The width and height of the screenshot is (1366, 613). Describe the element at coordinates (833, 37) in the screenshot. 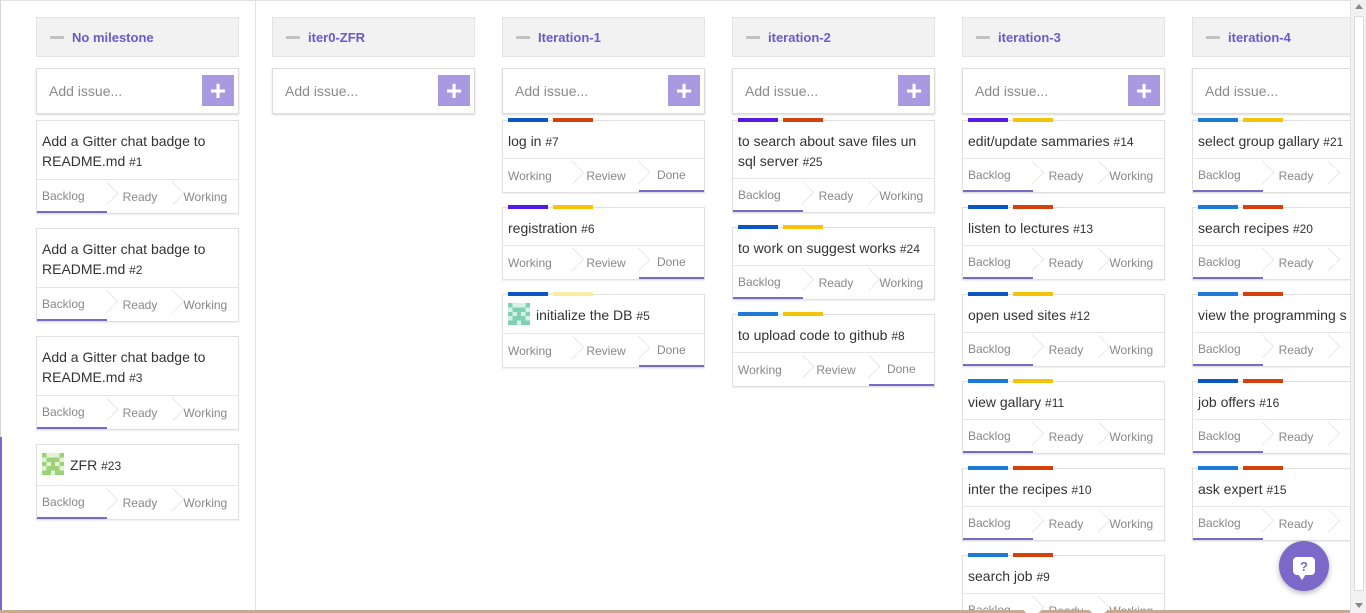

I see `column-header: iteration-2` at that location.